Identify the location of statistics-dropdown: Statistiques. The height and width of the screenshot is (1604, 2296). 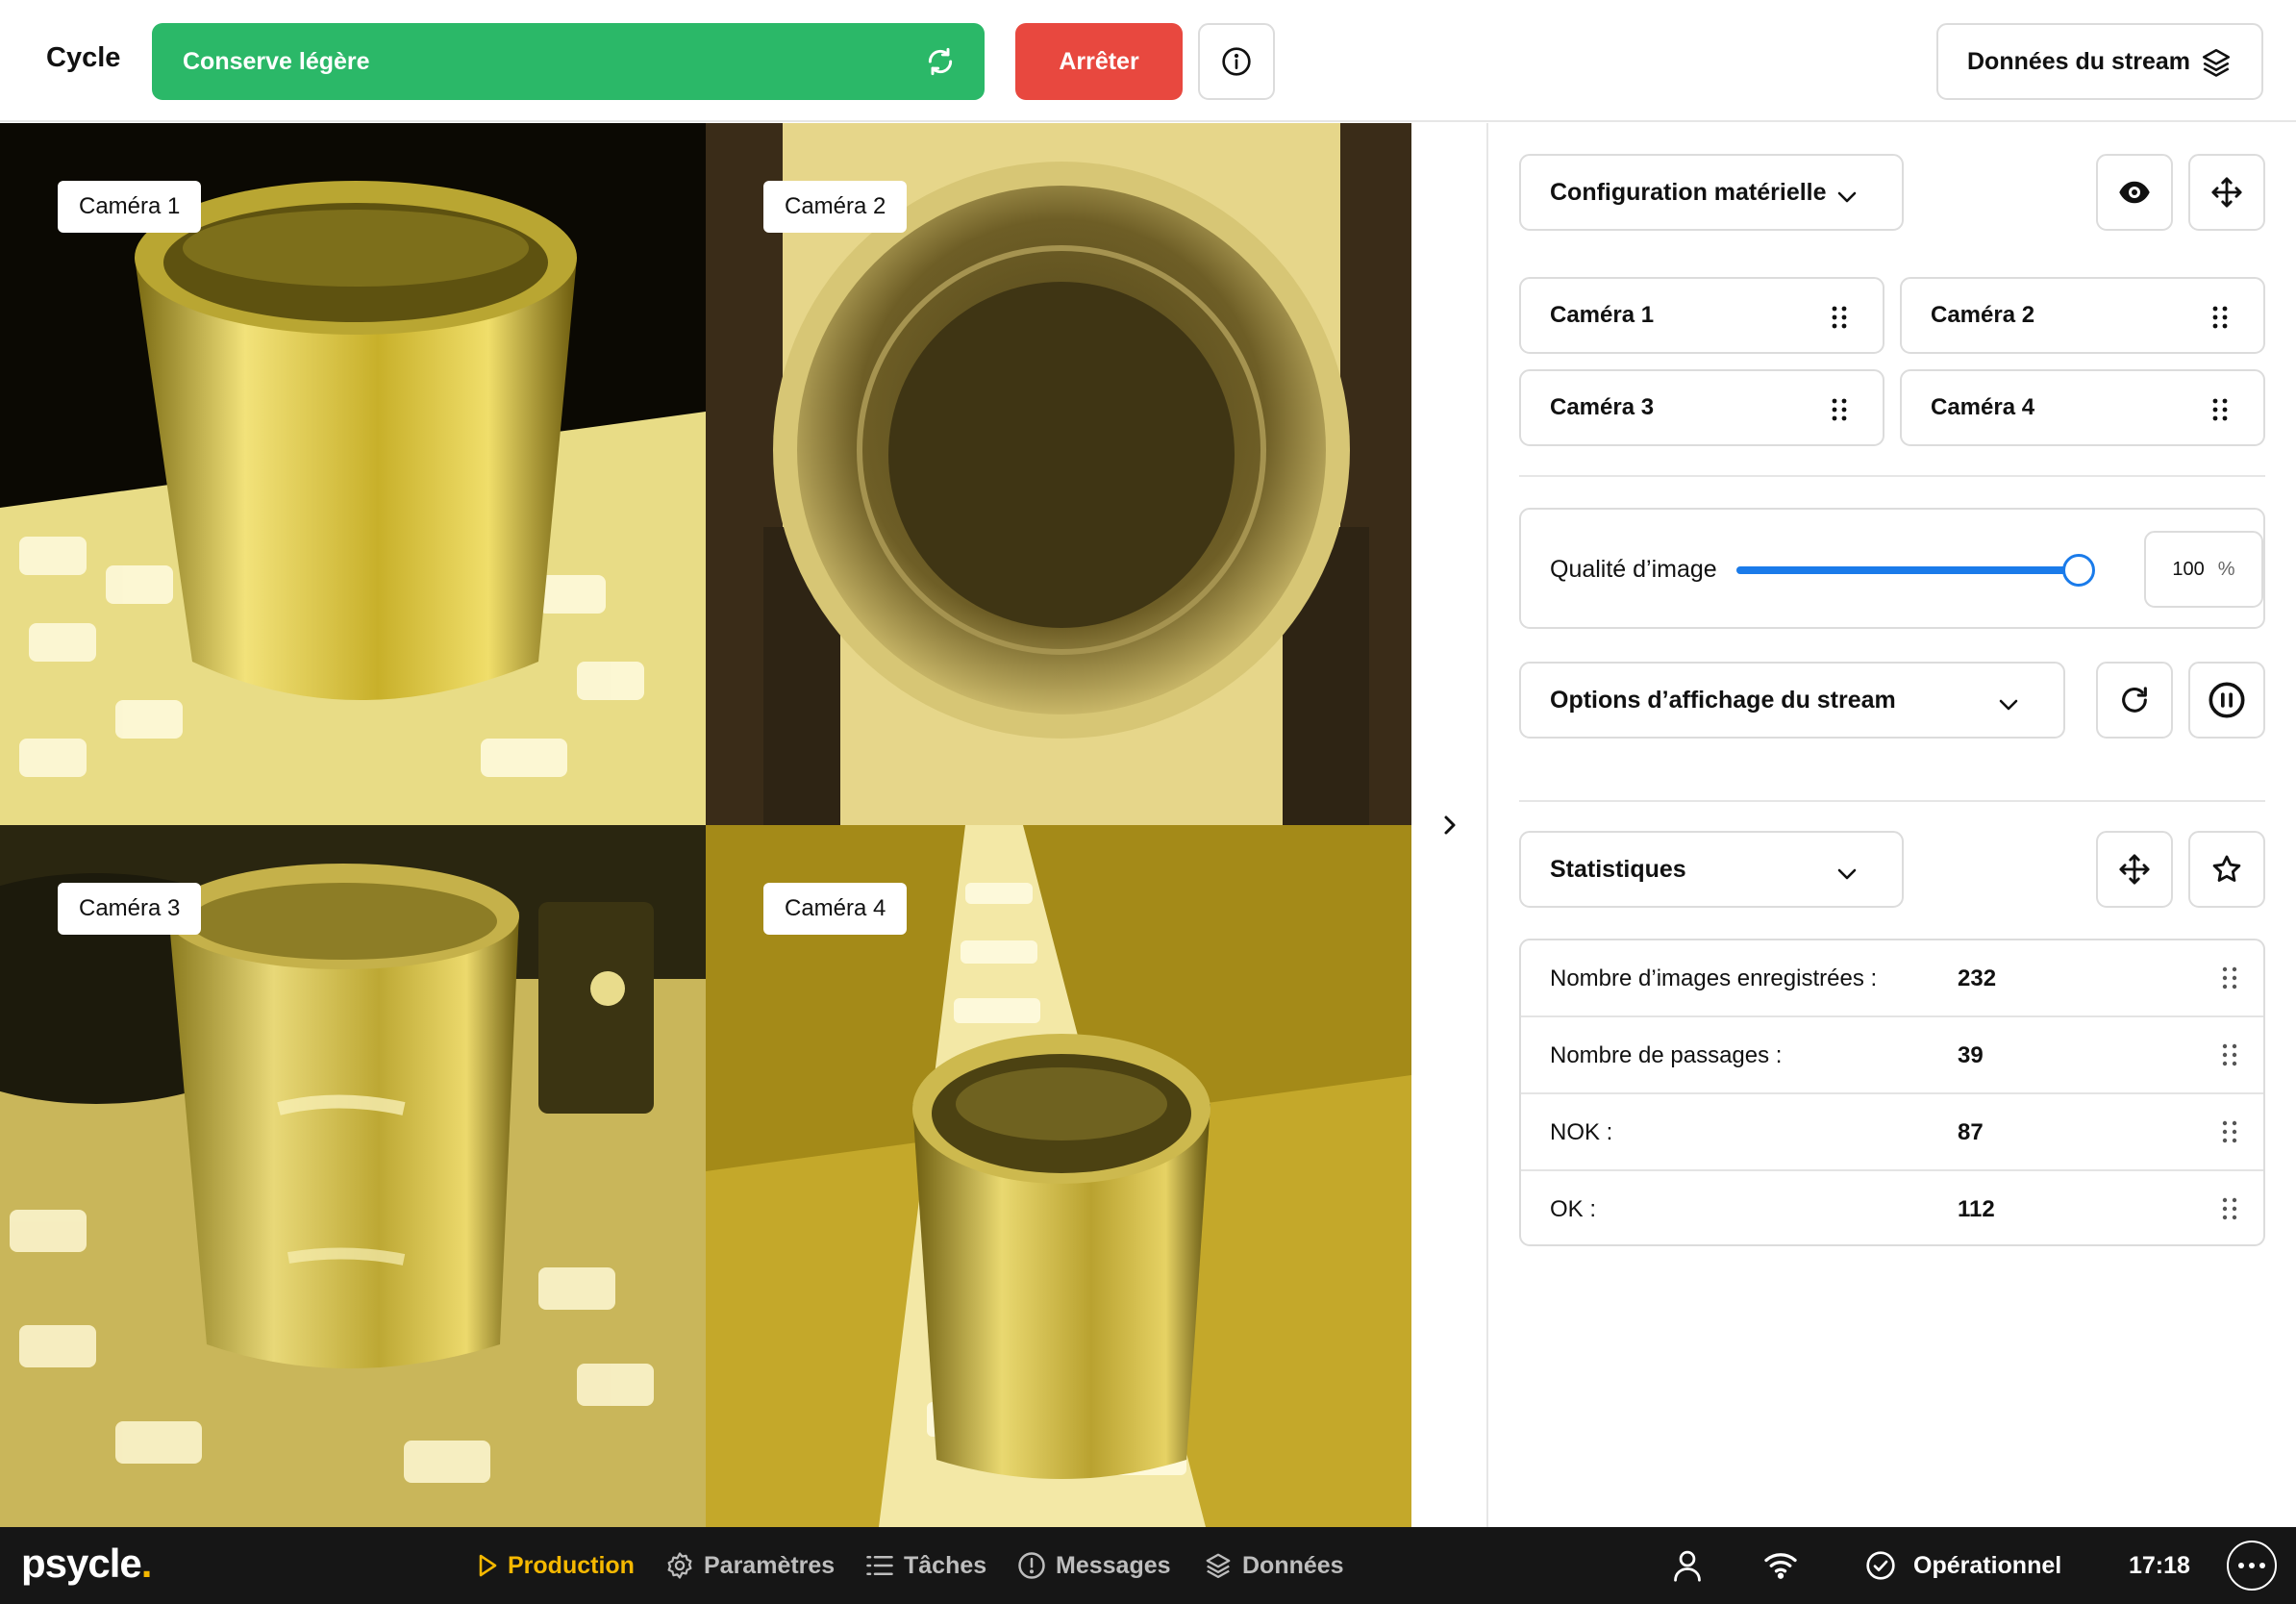
(1711, 869).